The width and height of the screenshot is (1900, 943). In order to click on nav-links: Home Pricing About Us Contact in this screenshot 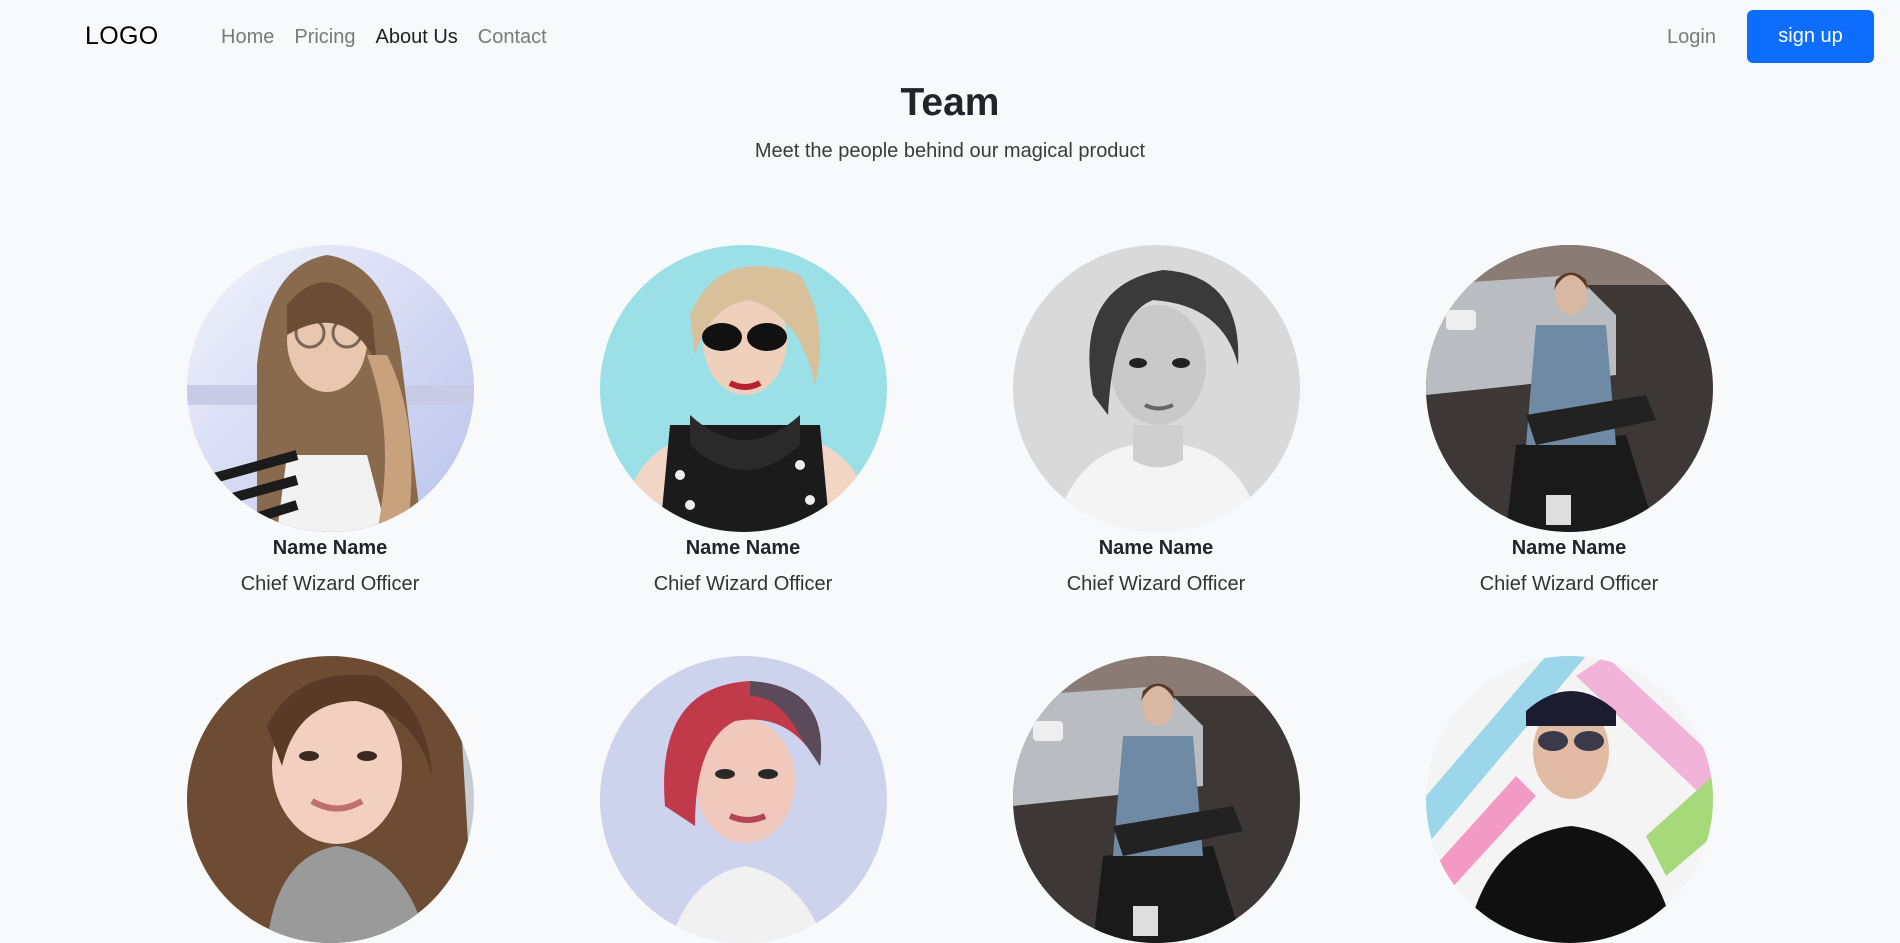, I will do `click(384, 37)`.